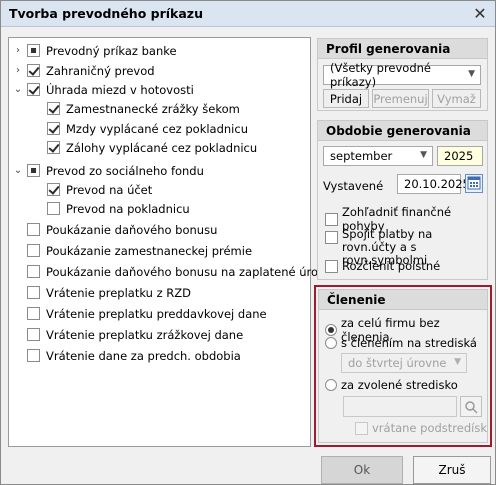 The image size is (496, 485). Describe the element at coordinates (122, 229) in the screenshot. I see `tree-item: Poukázanie daňového bonusu` at that location.